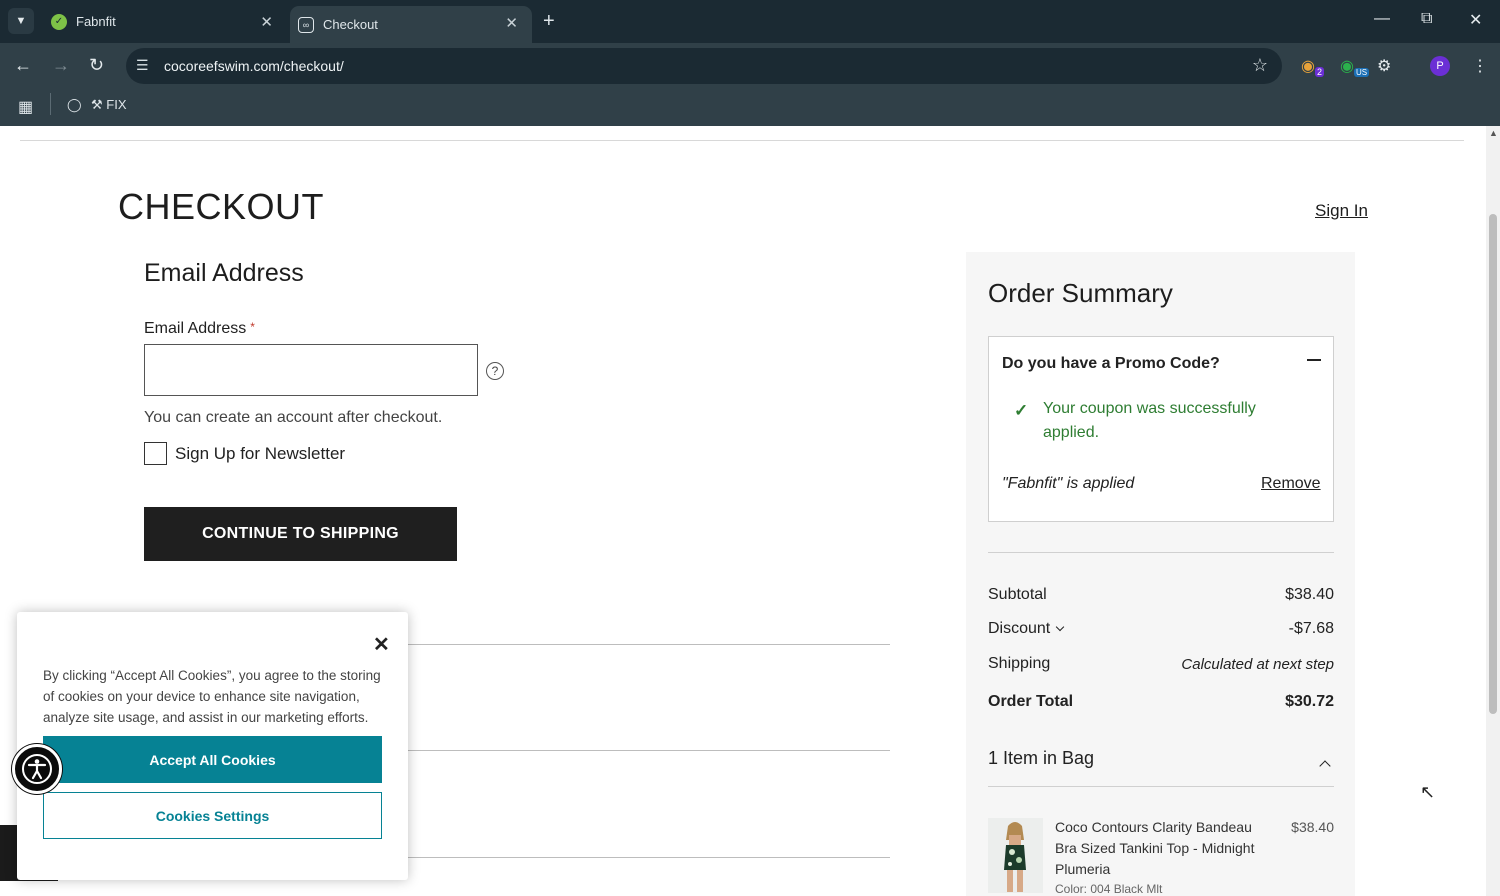 This screenshot has width=1500, height=896. I want to click on bookmark-star-icon: ☆, so click(1260, 65).